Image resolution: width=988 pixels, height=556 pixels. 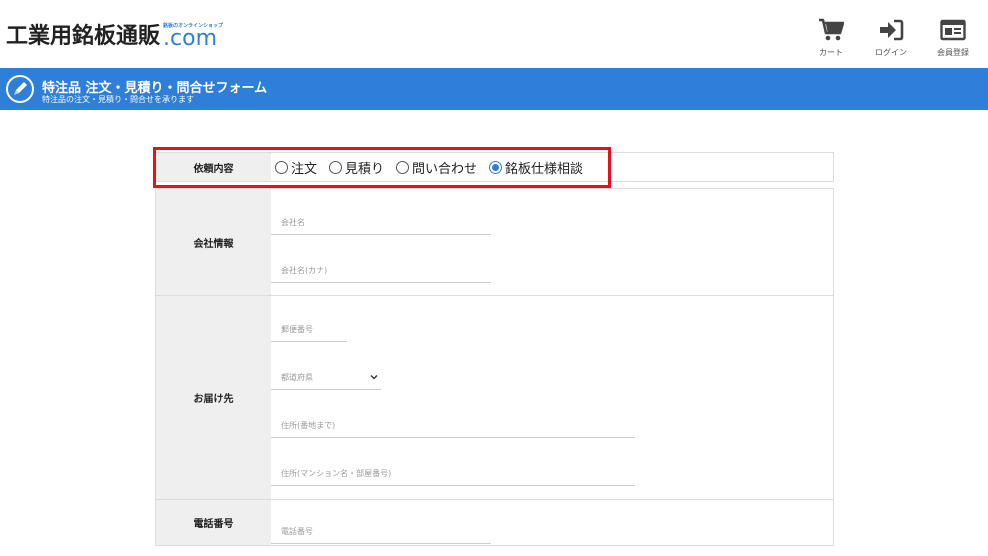 I want to click on phone-input, so click(x=381, y=532).